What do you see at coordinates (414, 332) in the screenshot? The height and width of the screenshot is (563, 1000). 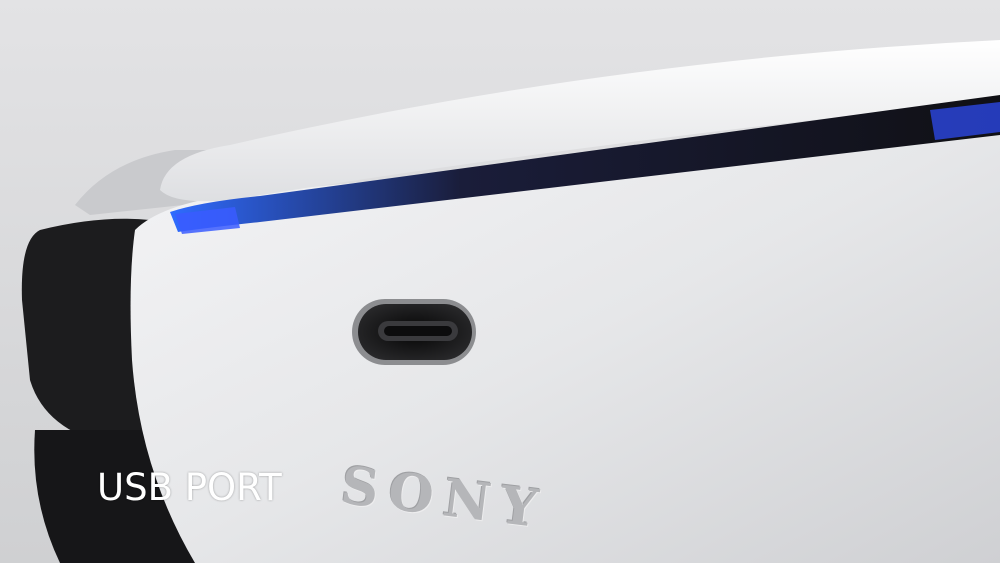 I see `usb-port` at bounding box center [414, 332].